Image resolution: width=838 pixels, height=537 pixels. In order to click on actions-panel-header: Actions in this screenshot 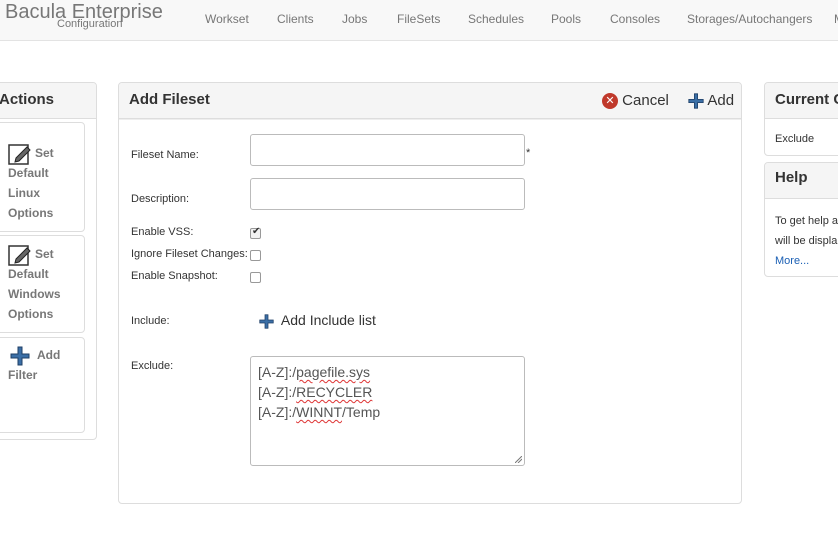, I will do `click(48, 101)`.